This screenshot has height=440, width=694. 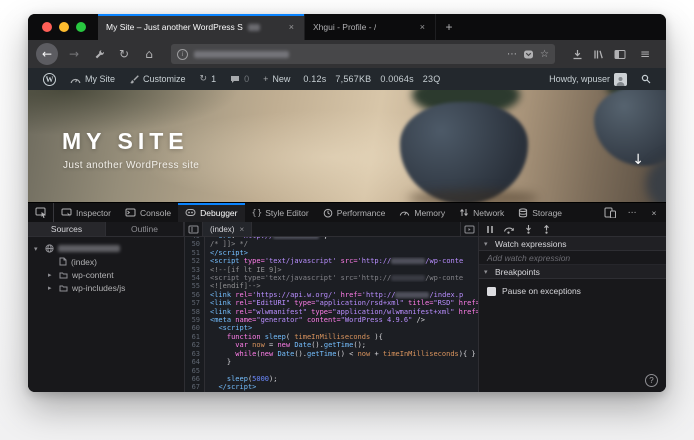 I want to click on line-number: 52, so click(x=195, y=261).